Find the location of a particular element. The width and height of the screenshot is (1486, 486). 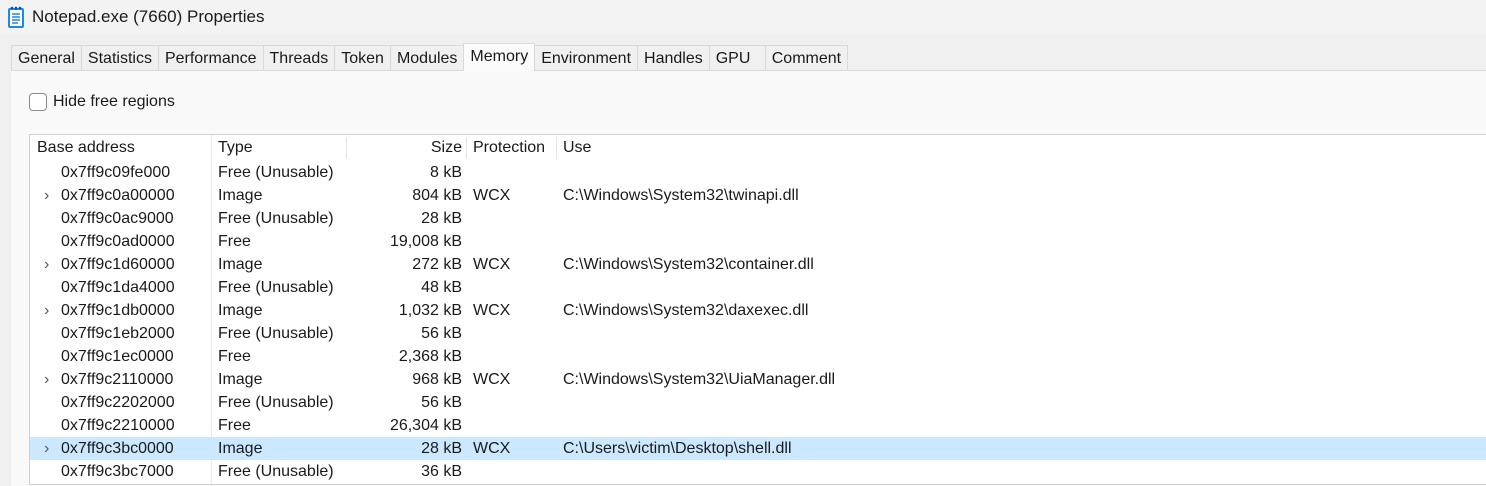

column-header-protection: Protection is located at coordinates (509, 148).